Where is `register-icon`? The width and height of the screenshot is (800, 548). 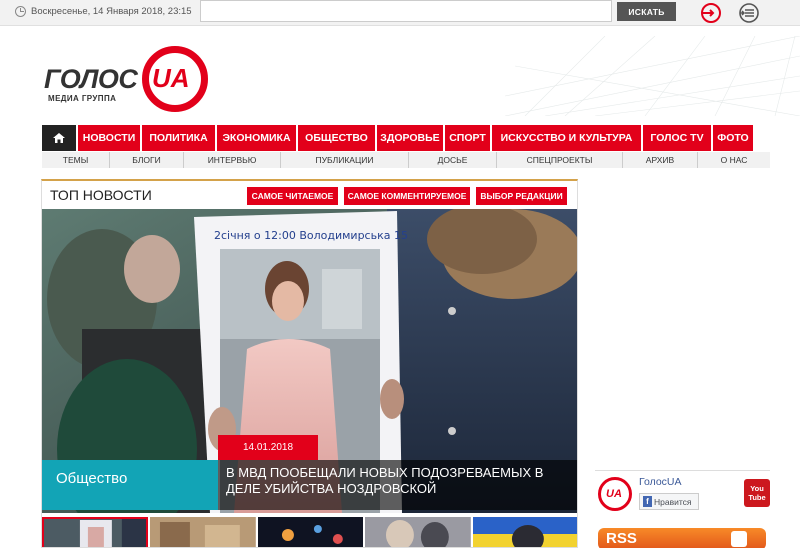 register-icon is located at coordinates (749, 13).